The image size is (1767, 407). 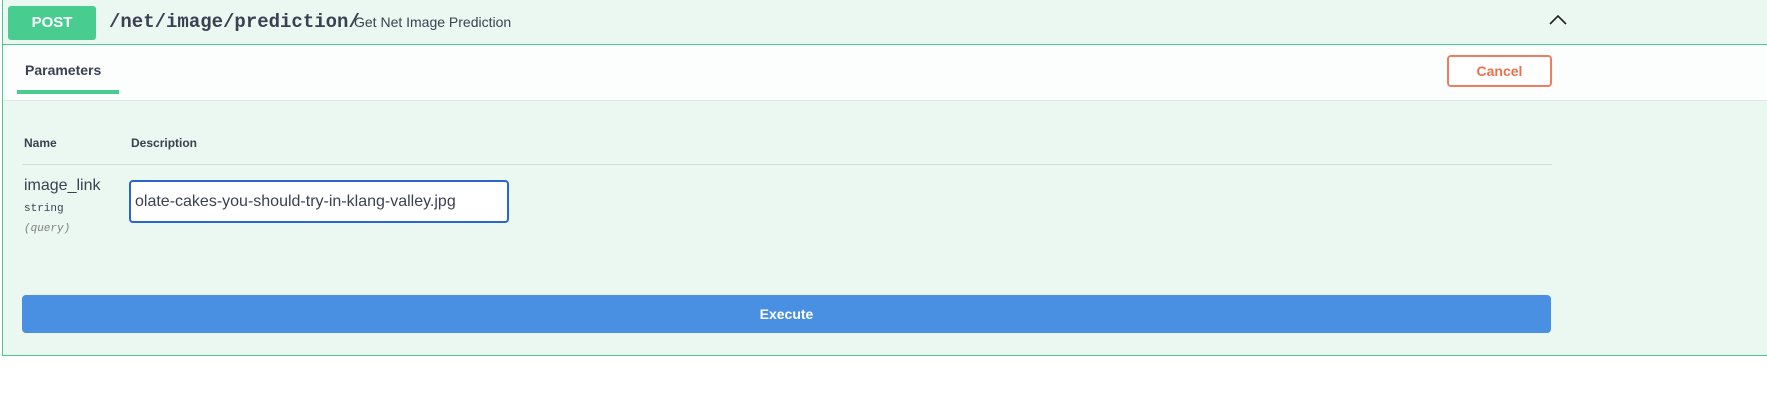 I want to click on tab-parameters: Parameters, so click(x=63, y=70).